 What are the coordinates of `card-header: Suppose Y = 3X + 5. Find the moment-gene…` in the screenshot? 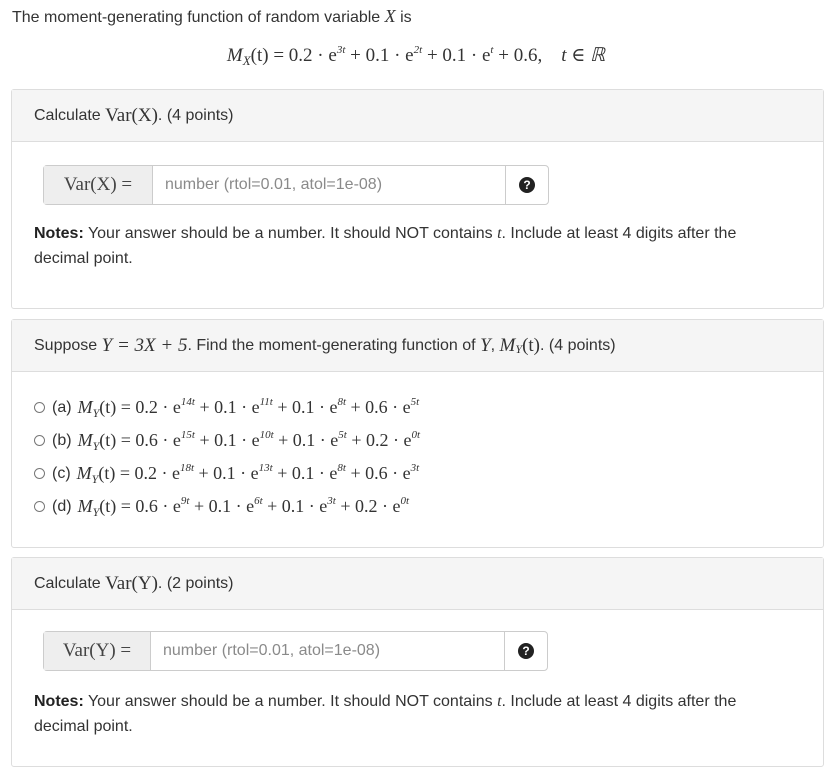 It's located at (417, 346).